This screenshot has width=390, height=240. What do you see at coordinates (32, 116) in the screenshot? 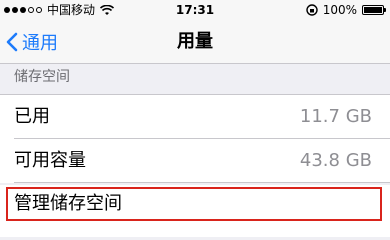
I see `row-label: 已用` at bounding box center [32, 116].